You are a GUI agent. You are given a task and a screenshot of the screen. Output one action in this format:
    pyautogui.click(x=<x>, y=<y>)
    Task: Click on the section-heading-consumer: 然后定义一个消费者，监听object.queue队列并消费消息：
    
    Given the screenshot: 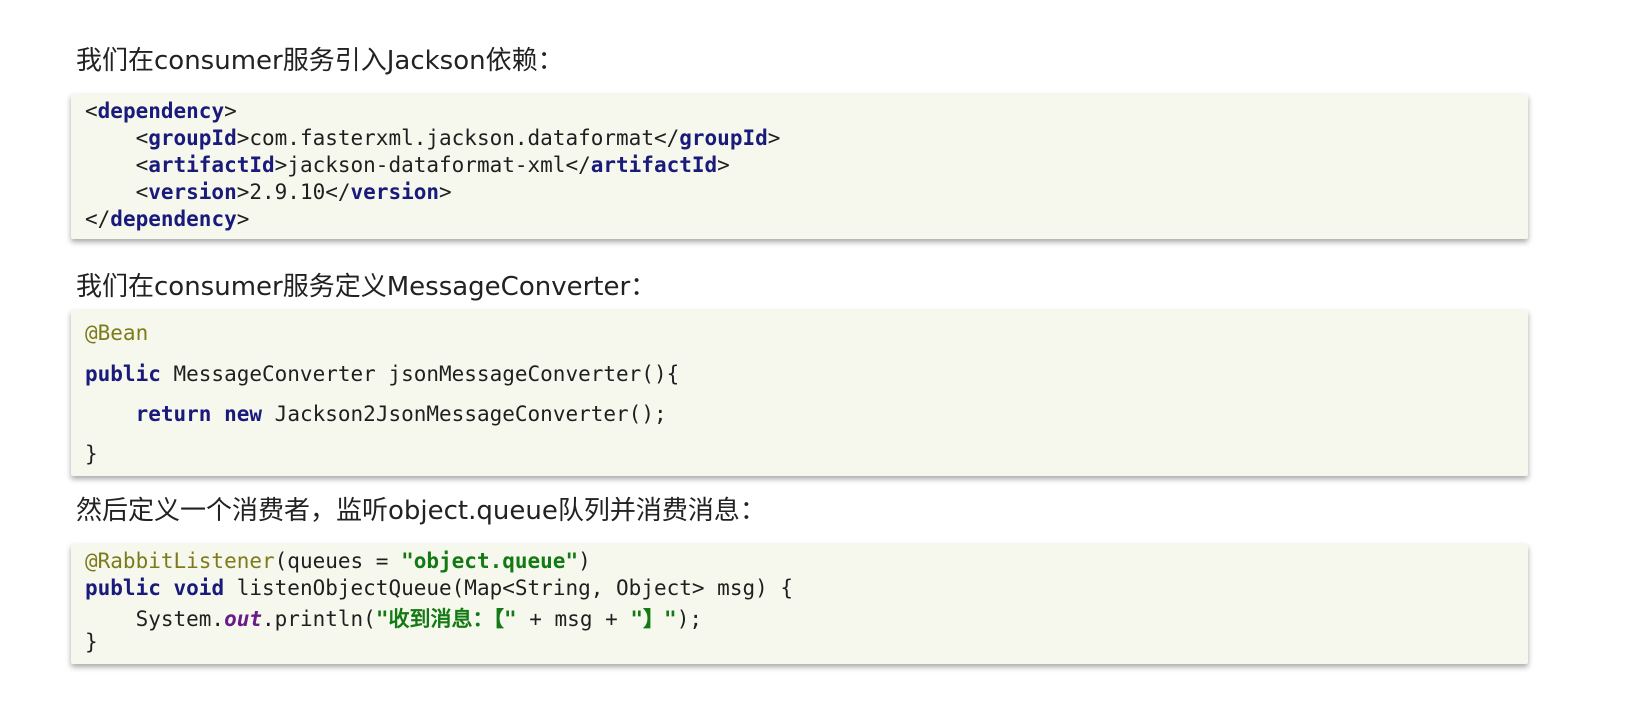 What is the action you would take?
    pyautogui.click(x=421, y=511)
    